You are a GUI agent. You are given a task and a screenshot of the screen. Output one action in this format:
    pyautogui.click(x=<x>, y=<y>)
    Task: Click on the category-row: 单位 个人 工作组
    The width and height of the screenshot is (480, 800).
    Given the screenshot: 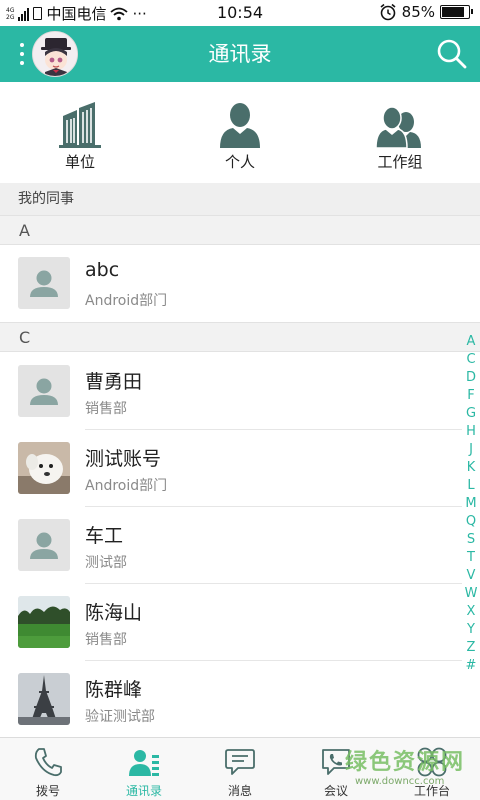 What is the action you would take?
    pyautogui.click(x=240, y=132)
    